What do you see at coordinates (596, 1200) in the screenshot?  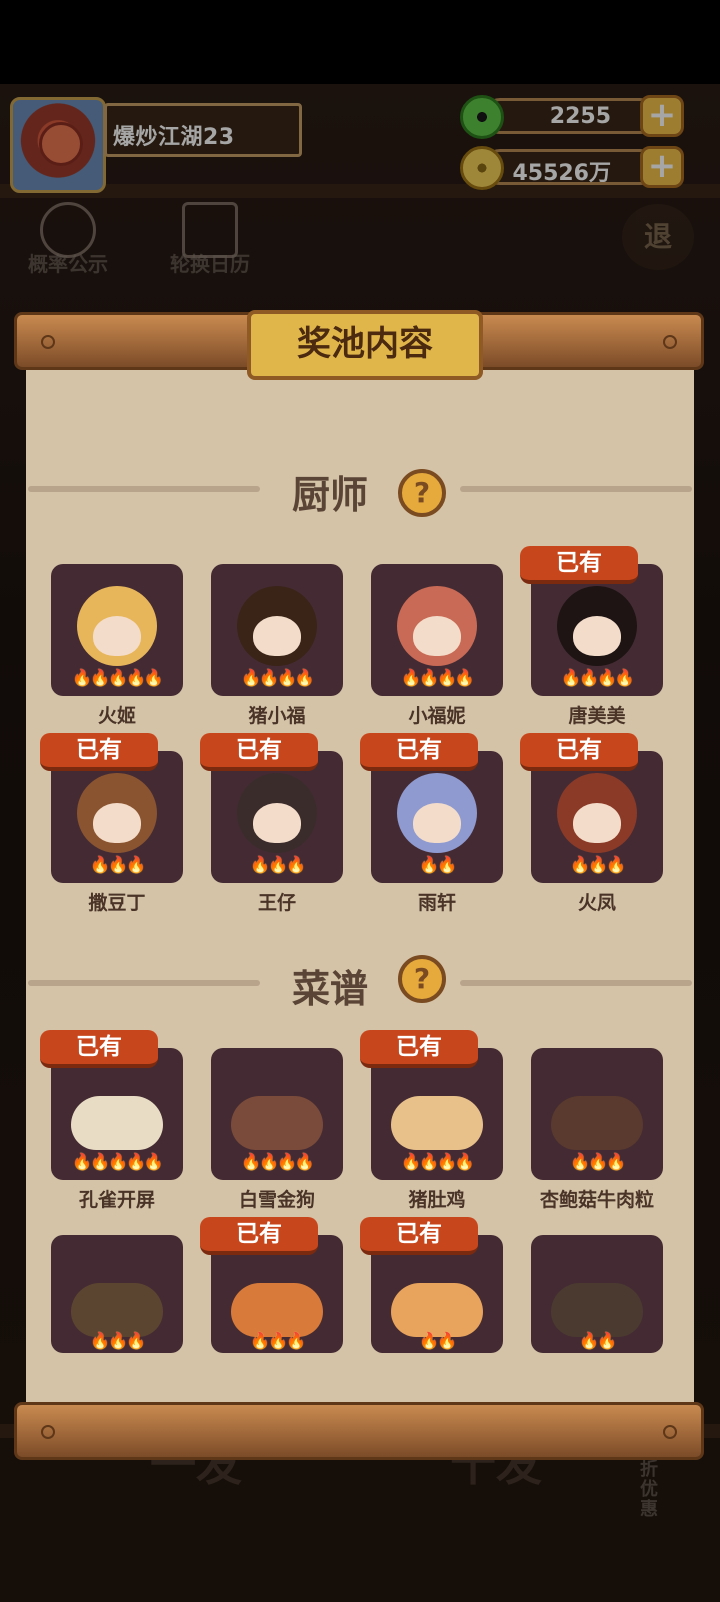 I see `recipe-name: 杏鲍菇牛肉粒` at bounding box center [596, 1200].